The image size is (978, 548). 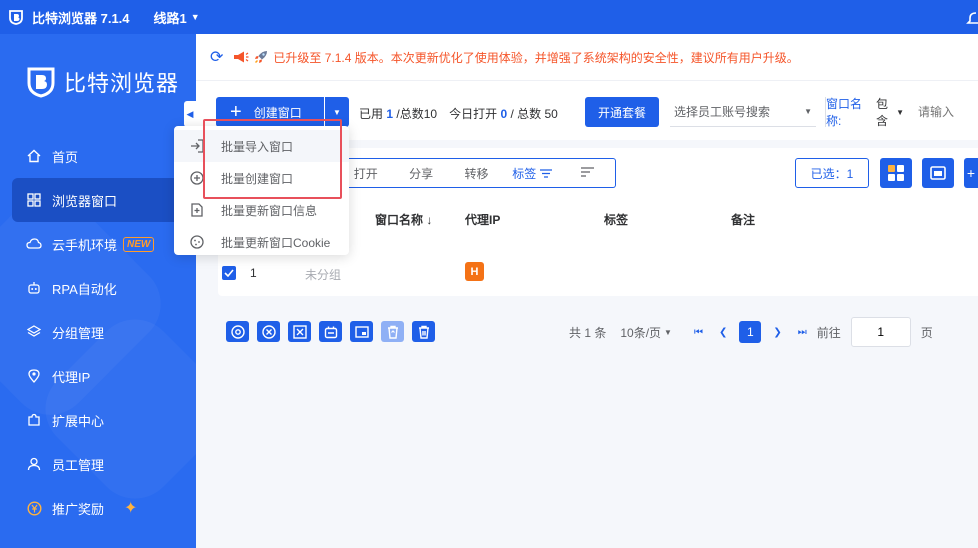 What do you see at coordinates (269, 210) in the screenshot?
I see `menu-item-label: 批量更新窗口信息` at bounding box center [269, 210].